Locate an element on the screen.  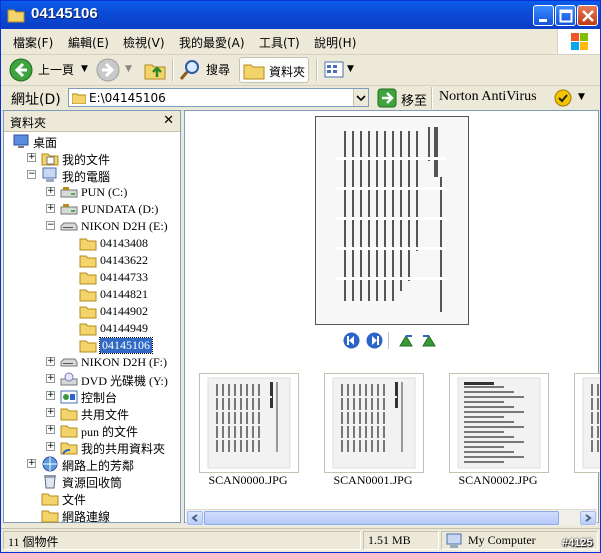
tree-item: + PUNDATA (D:) is located at coordinates (91, 209).